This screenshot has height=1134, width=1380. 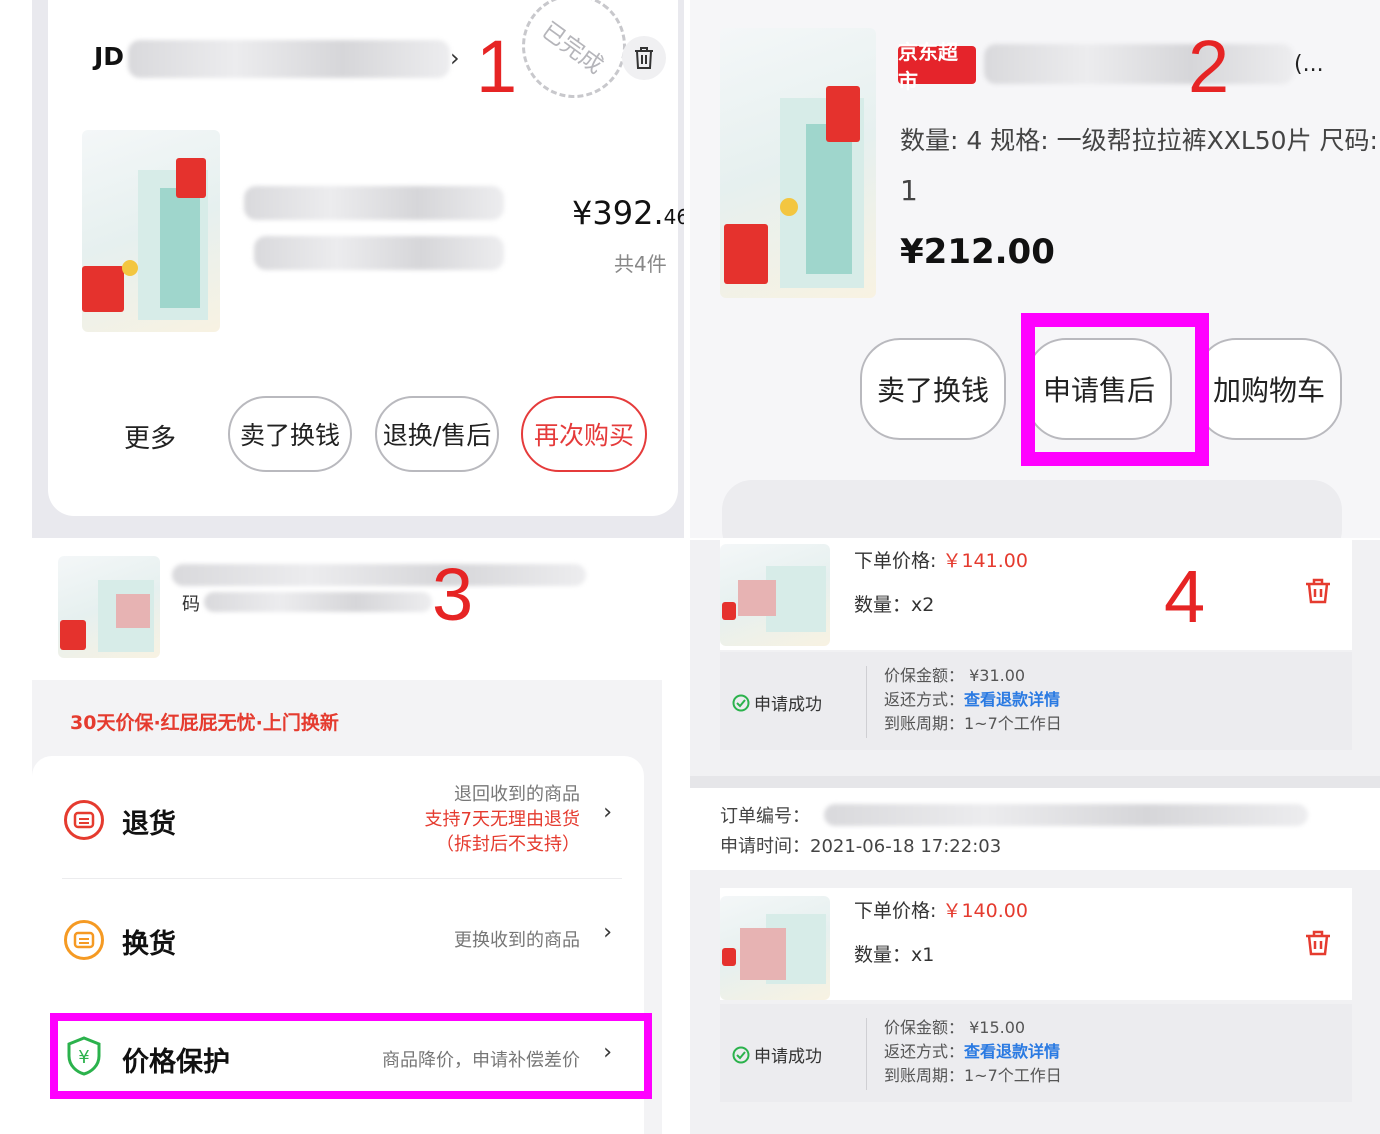 What do you see at coordinates (191, 604) in the screenshot?
I see `product-title-prefix: 码` at bounding box center [191, 604].